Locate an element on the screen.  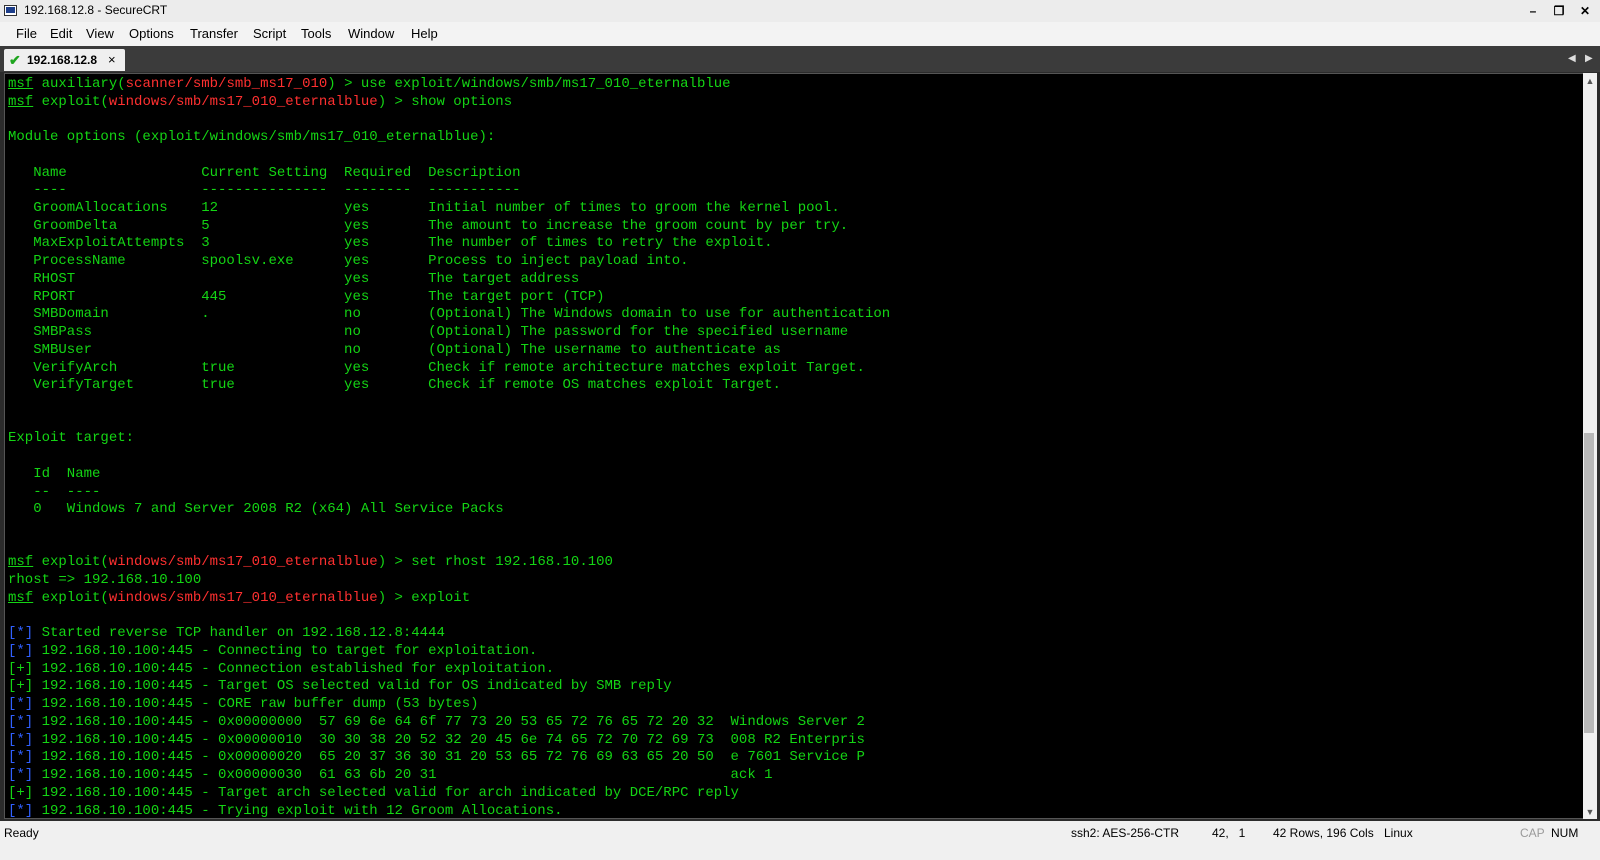
module-path: scanner/smb/smb_ms17_010 is located at coordinates (226, 84).